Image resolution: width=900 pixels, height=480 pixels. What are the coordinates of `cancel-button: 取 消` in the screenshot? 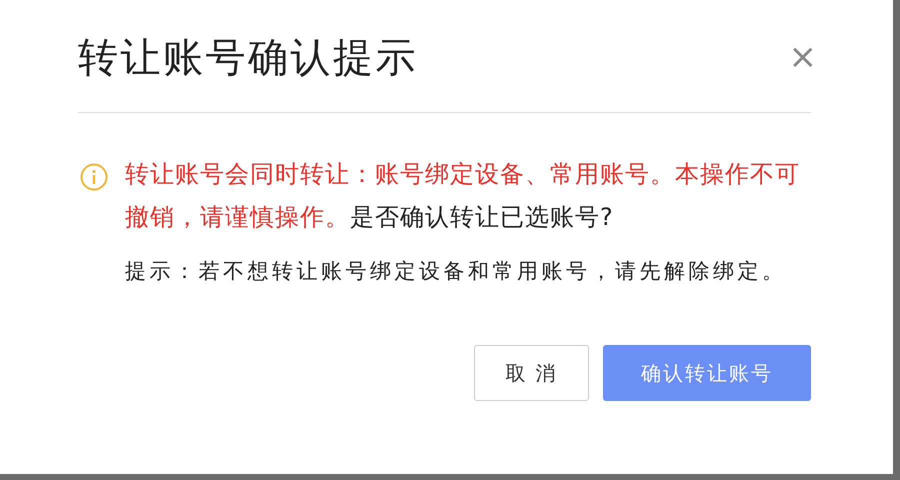 It's located at (531, 373).